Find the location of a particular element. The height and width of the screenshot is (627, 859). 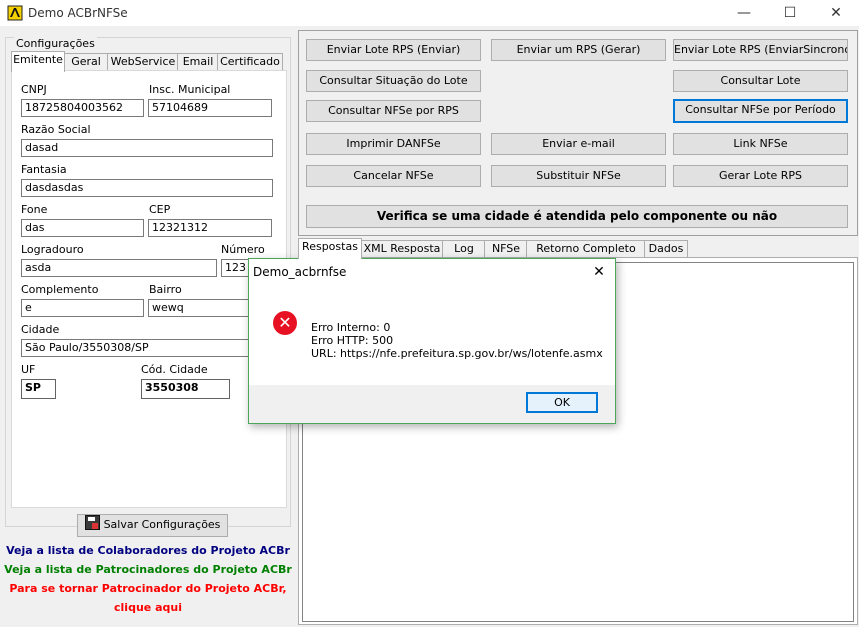

save-disk-icon is located at coordinates (92, 522).